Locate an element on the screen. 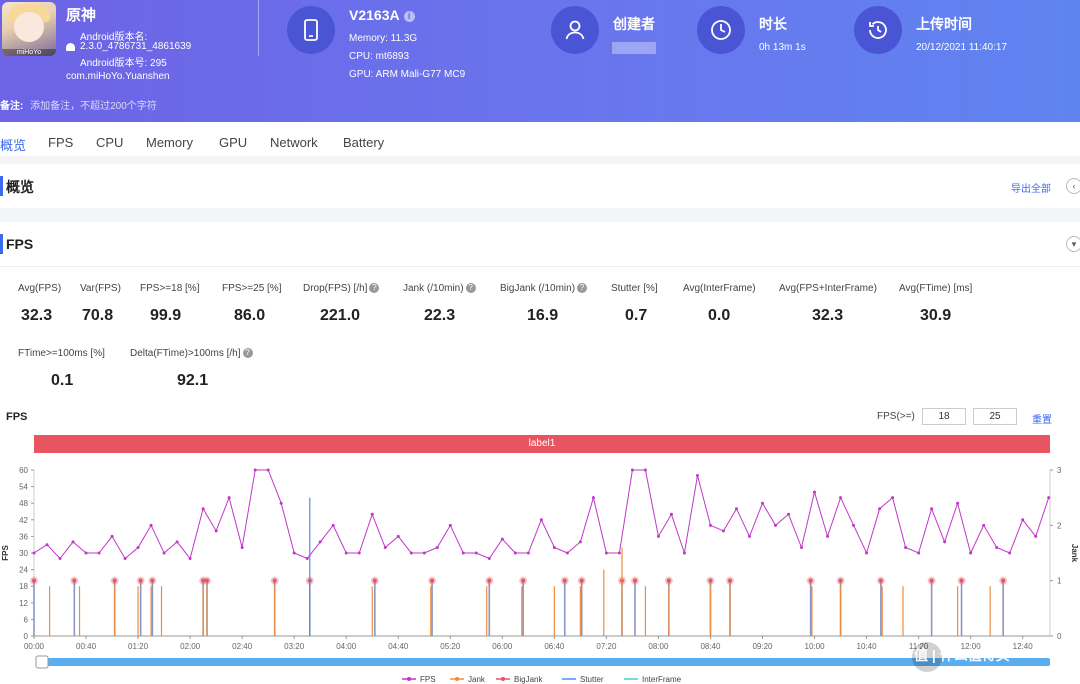 This screenshot has height=684, width=1080. legend-marker is located at coordinates (457, 679).